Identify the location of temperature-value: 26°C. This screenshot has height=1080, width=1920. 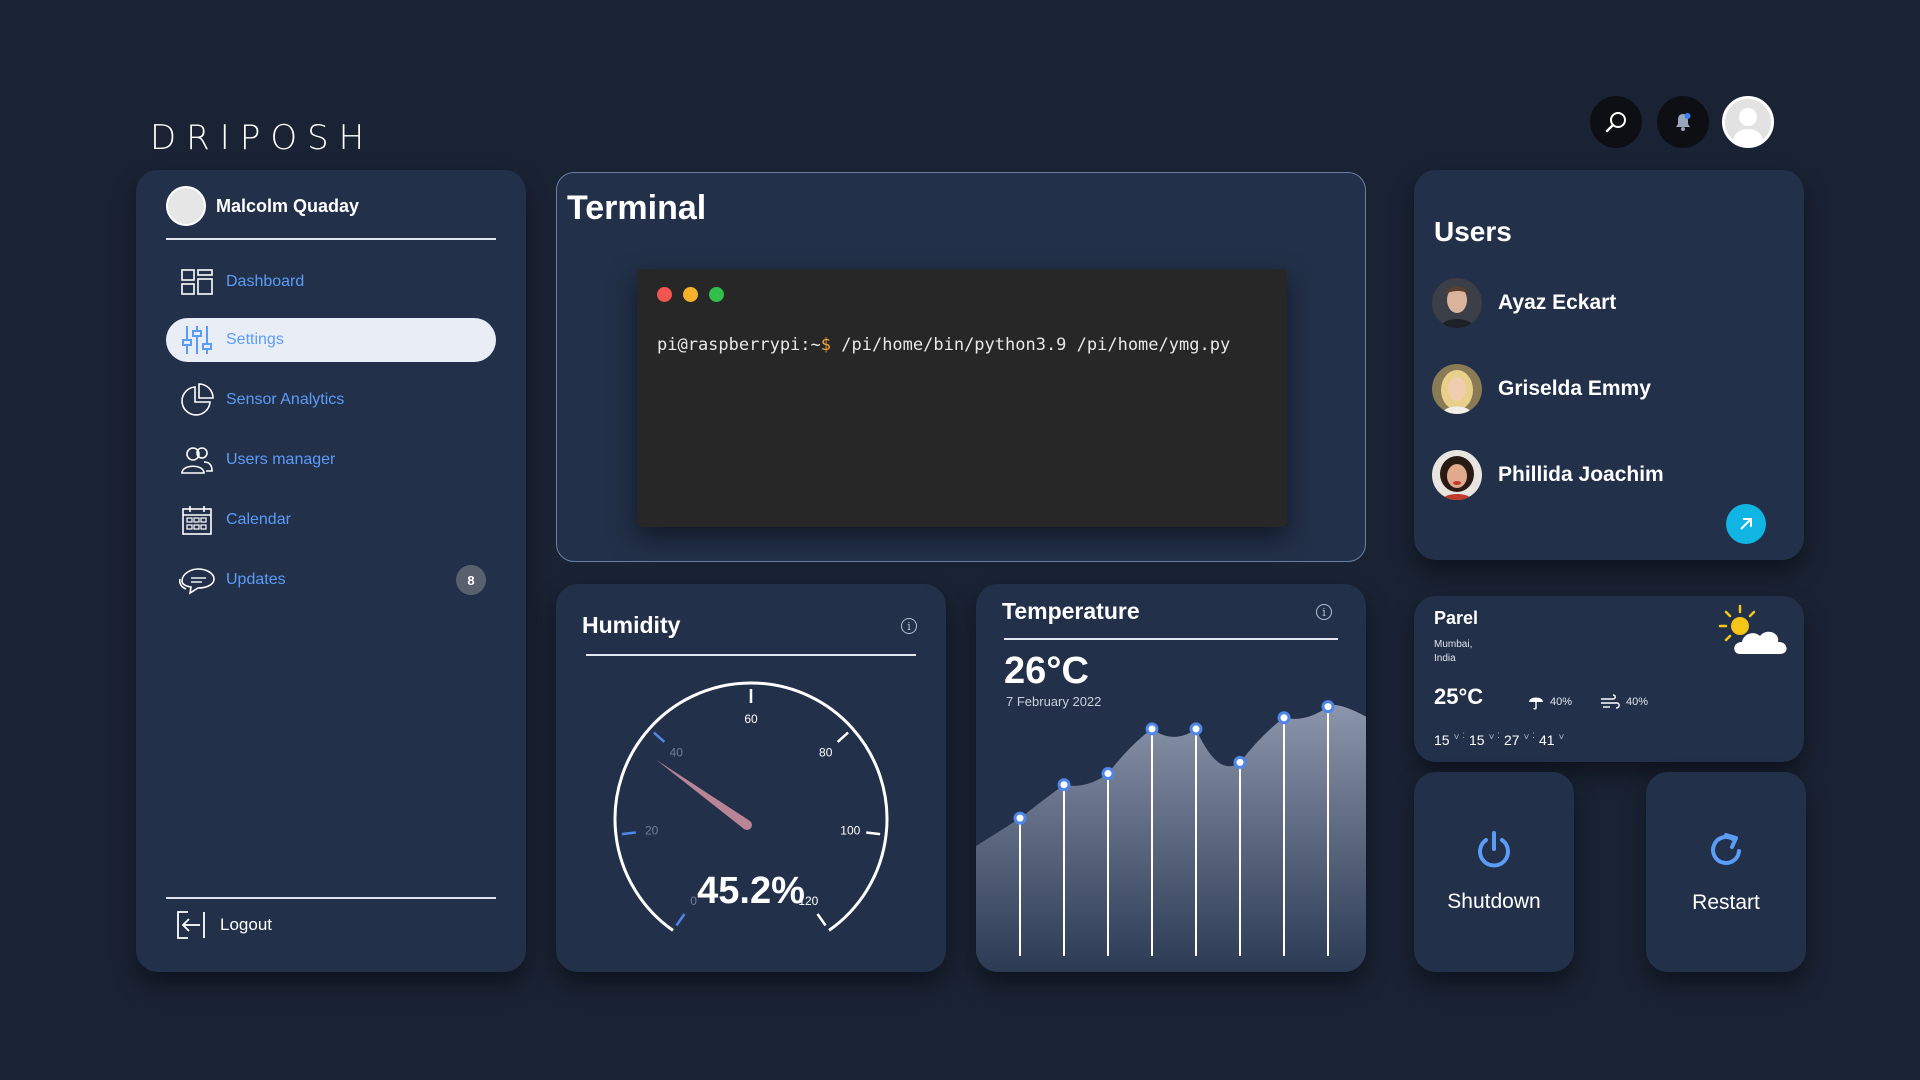
(1046, 671).